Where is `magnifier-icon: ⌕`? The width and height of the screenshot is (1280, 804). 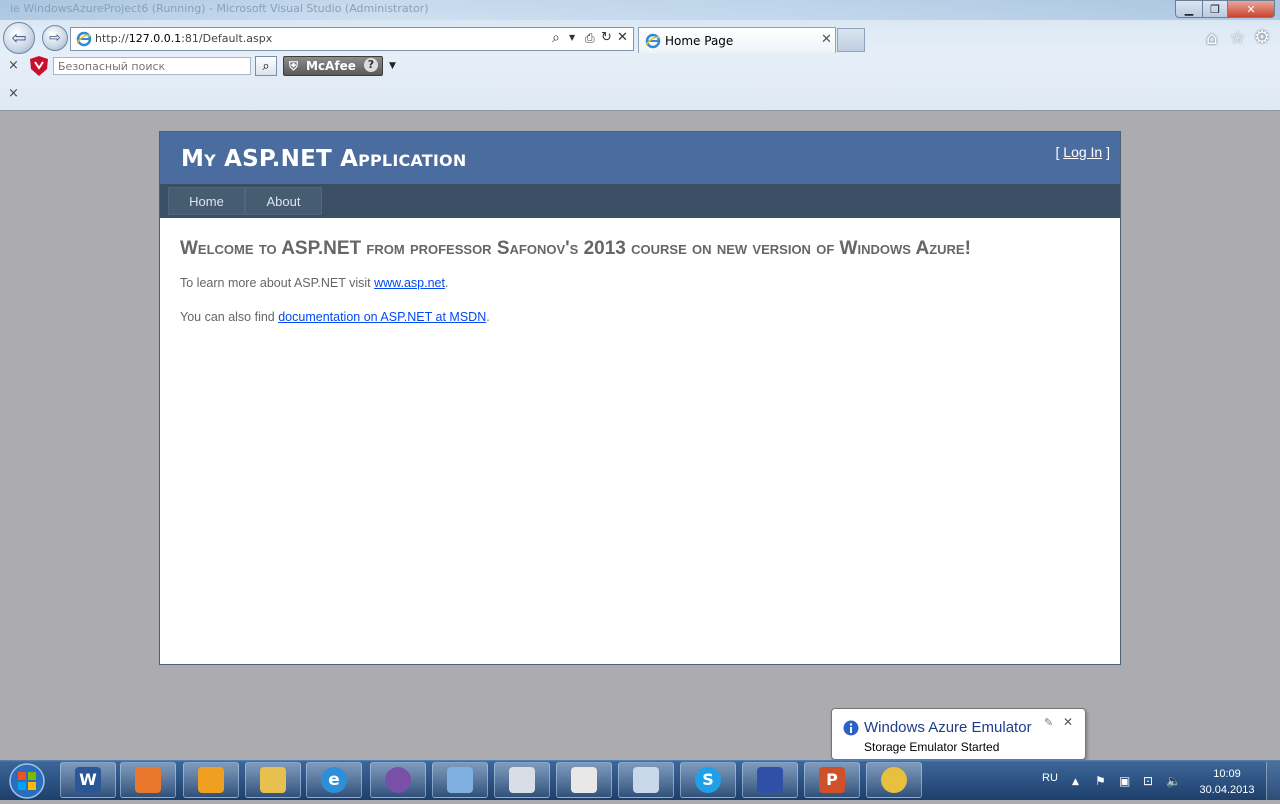 magnifier-icon: ⌕ is located at coordinates (266, 66).